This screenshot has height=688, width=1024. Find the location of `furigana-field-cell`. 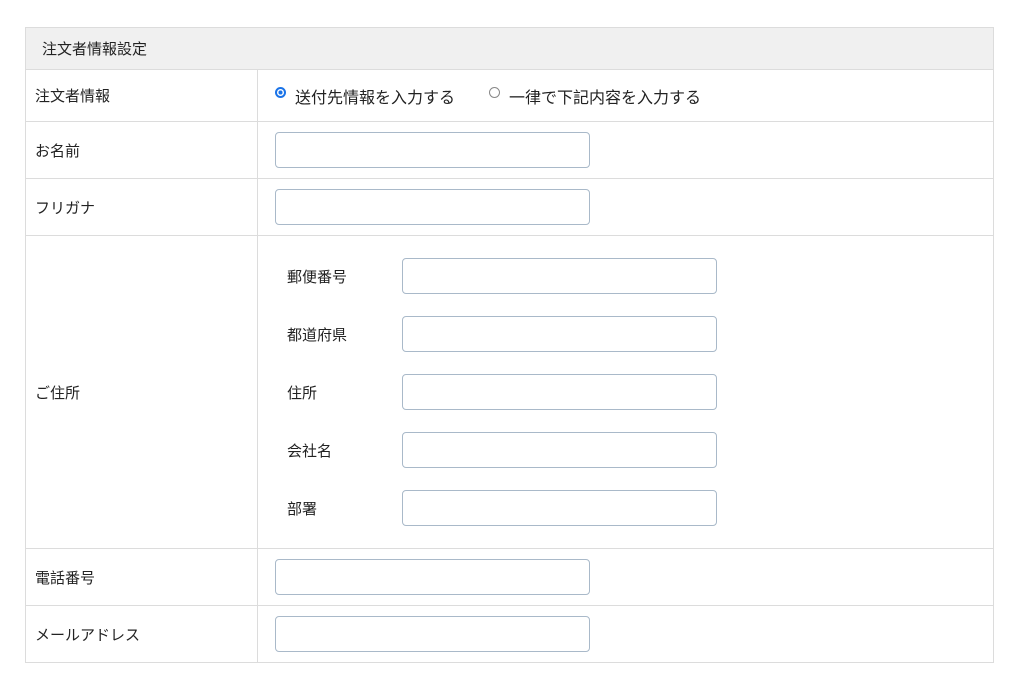

furigana-field-cell is located at coordinates (625, 207).